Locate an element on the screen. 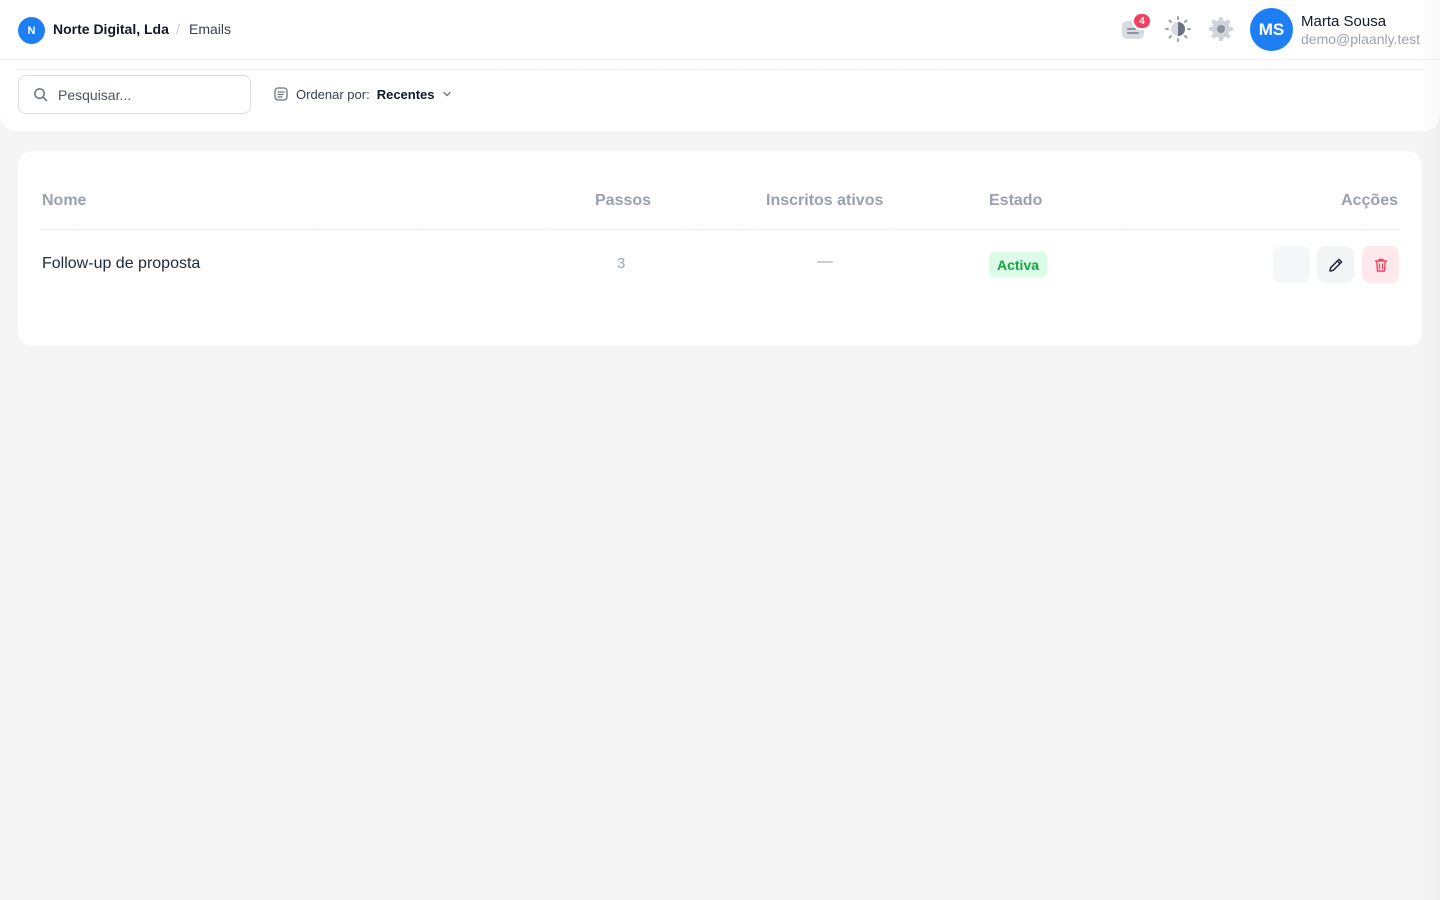  row-action-button is located at coordinates (1291, 264).